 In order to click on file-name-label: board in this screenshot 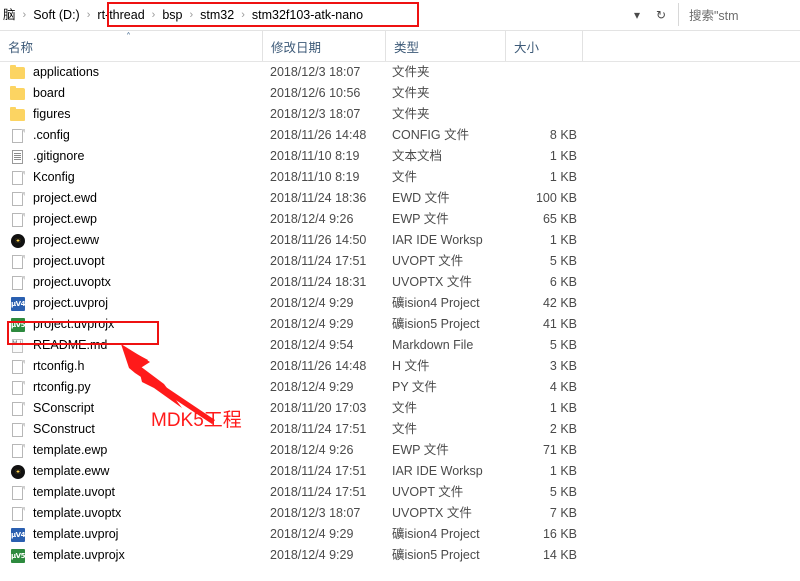, I will do `click(49, 93)`.